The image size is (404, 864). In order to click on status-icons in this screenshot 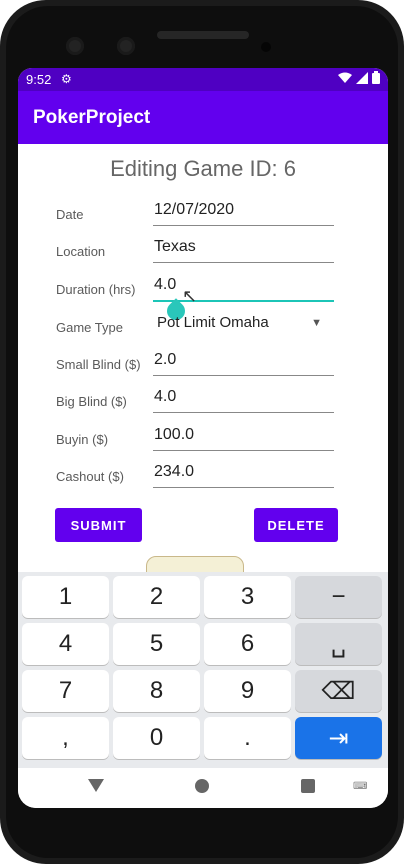, I will do `click(359, 77)`.